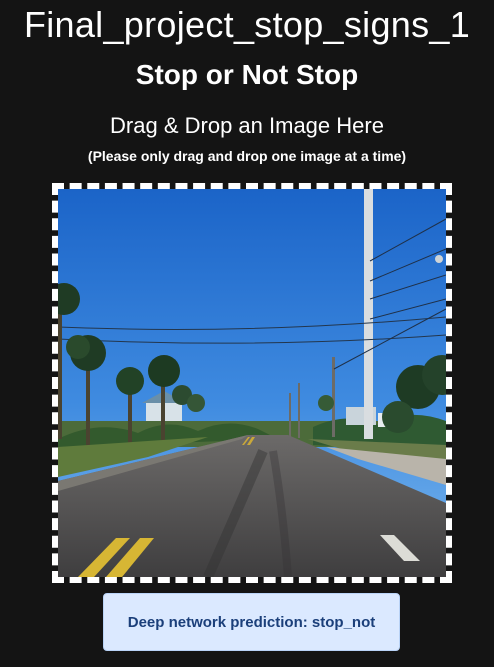 The width and height of the screenshot is (494, 667). Describe the element at coordinates (247, 125) in the screenshot. I see `drop-heading: Drag & Drop an Image Here` at that location.